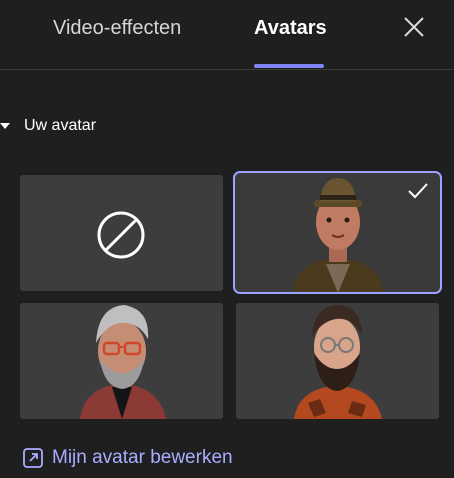 The width and height of the screenshot is (454, 478). I want to click on close-button, so click(414, 27).